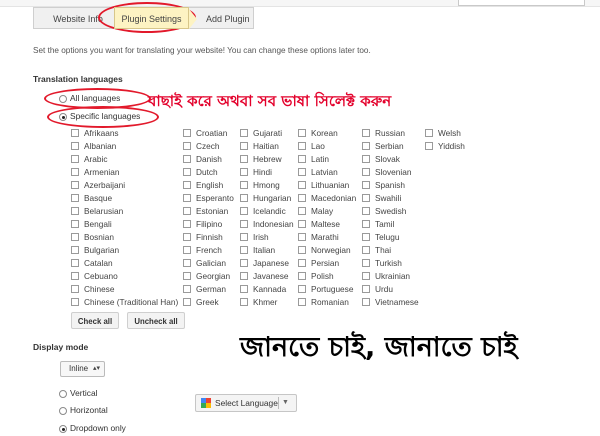  What do you see at coordinates (63, 411) in the screenshot?
I see `radio-horizontal` at bounding box center [63, 411].